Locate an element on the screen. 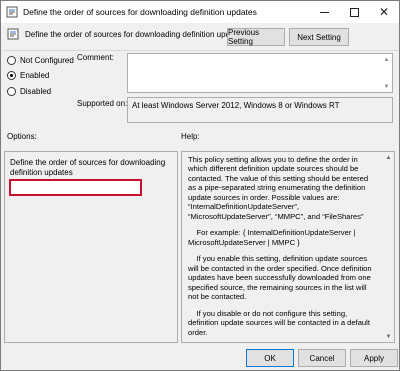 The height and width of the screenshot is (371, 400). options-label: Options: is located at coordinates (22, 136).